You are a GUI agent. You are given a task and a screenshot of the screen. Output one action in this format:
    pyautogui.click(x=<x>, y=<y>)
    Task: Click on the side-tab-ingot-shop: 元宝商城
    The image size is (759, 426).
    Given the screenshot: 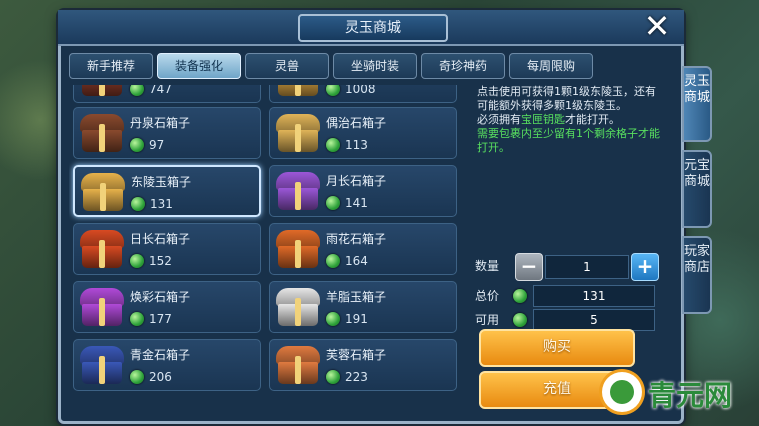 What is the action you would take?
    pyautogui.click(x=697, y=189)
    